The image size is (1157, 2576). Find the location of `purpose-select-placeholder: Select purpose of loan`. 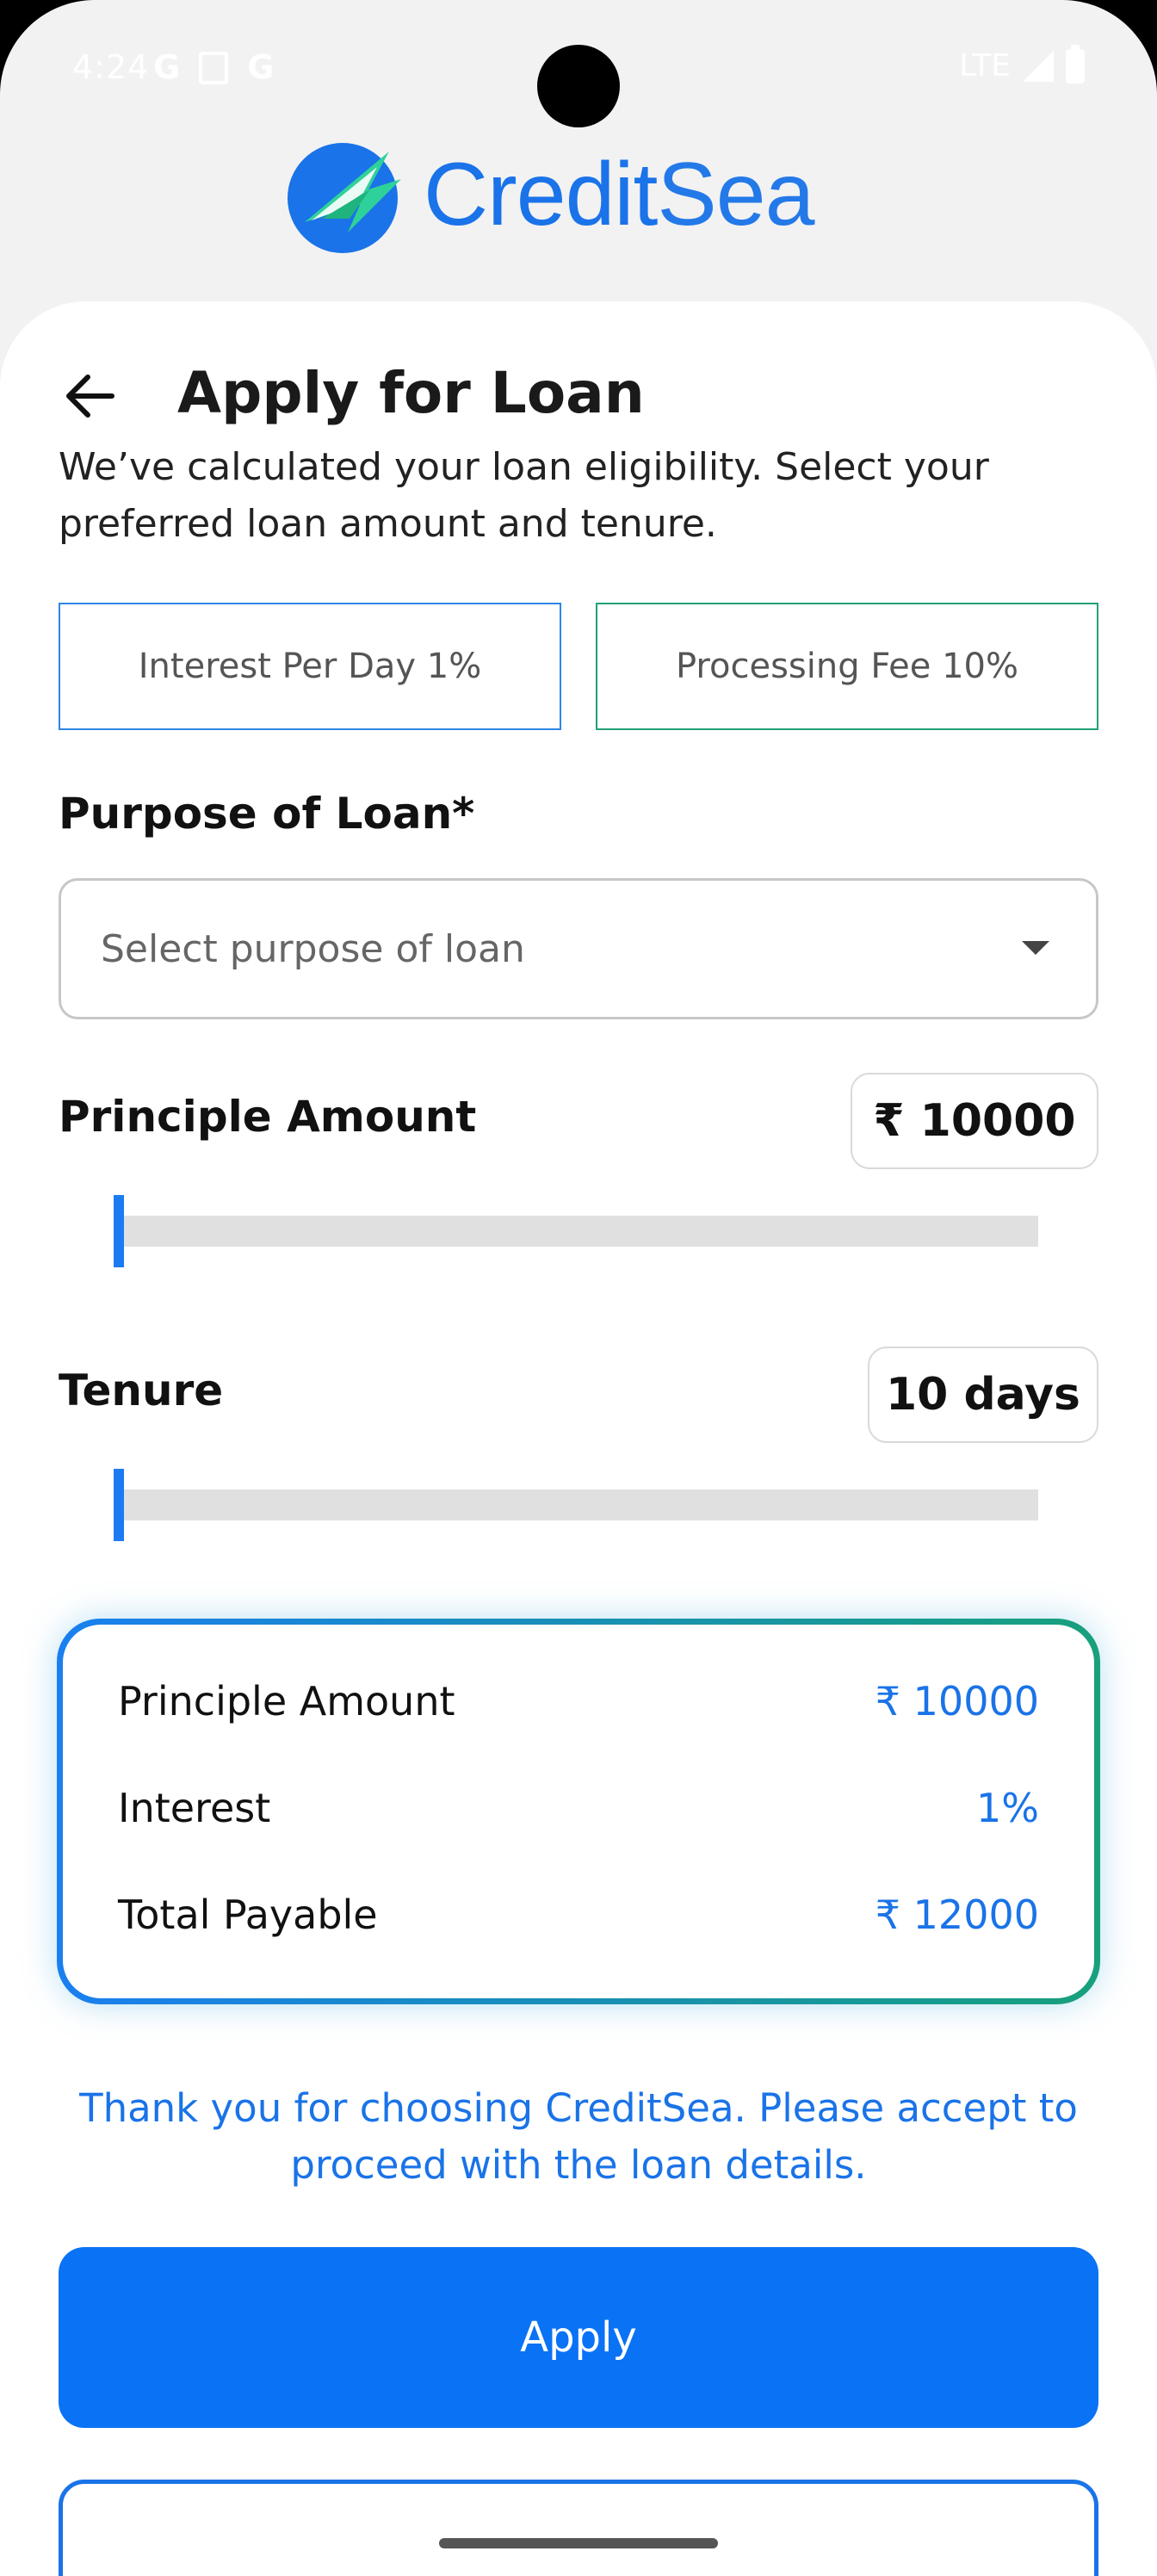

purpose-select-placeholder: Select purpose of loan is located at coordinates (313, 948).